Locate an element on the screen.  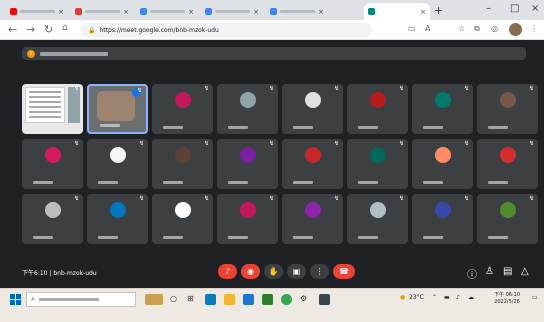
system-clock: 下午 06:10 2022/5/26 is located at coordinates (507, 299).